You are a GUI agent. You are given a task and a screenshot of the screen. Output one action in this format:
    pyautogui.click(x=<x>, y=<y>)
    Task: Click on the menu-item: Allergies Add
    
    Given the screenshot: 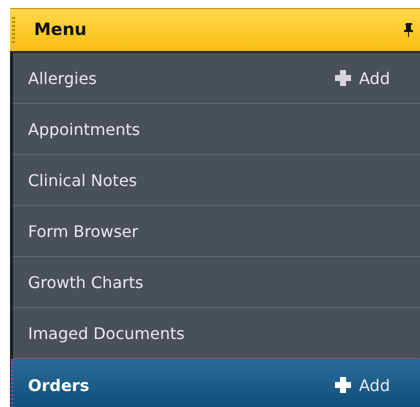 What is the action you would take?
    pyautogui.click(x=216, y=78)
    